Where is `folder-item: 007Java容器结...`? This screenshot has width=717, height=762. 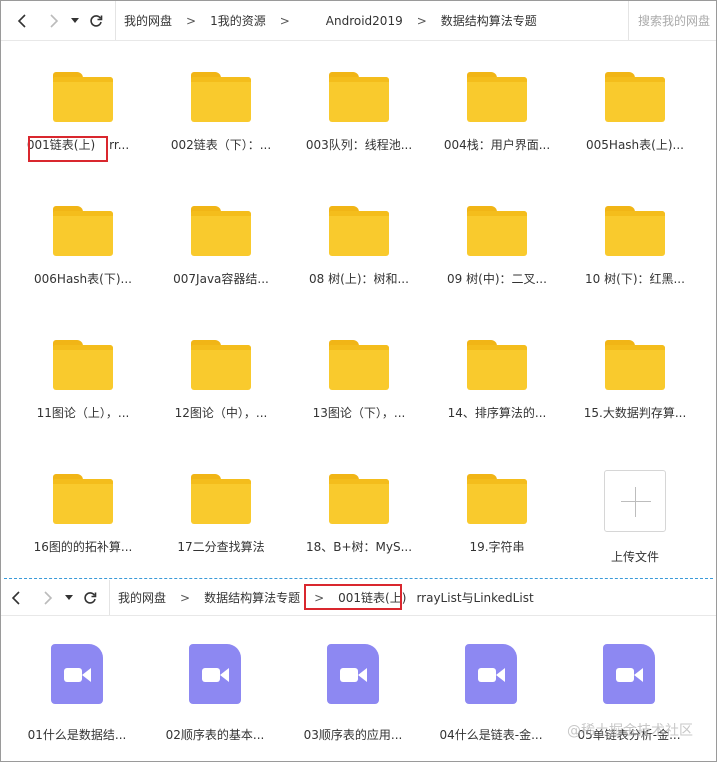
folder-item: 007Java容器结... is located at coordinates (221, 257).